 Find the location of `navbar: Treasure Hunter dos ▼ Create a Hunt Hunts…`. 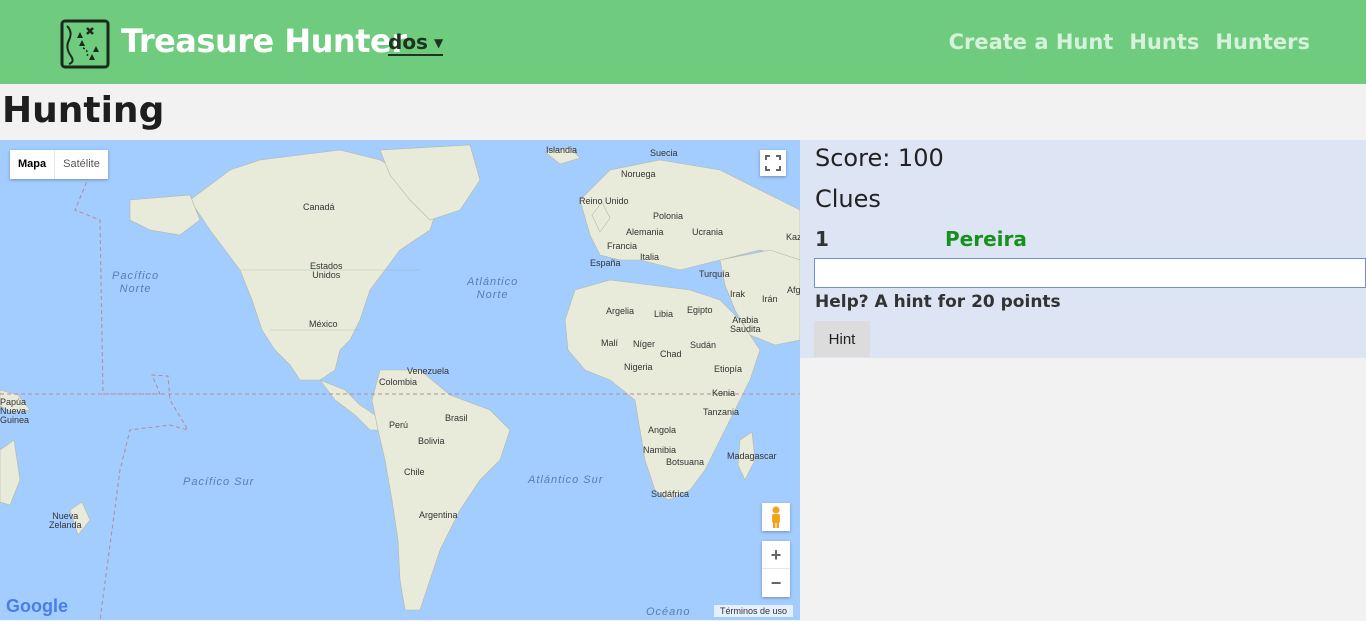

navbar: Treasure Hunter dos ▼ Create a Hunt Hunts… is located at coordinates (683, 42).